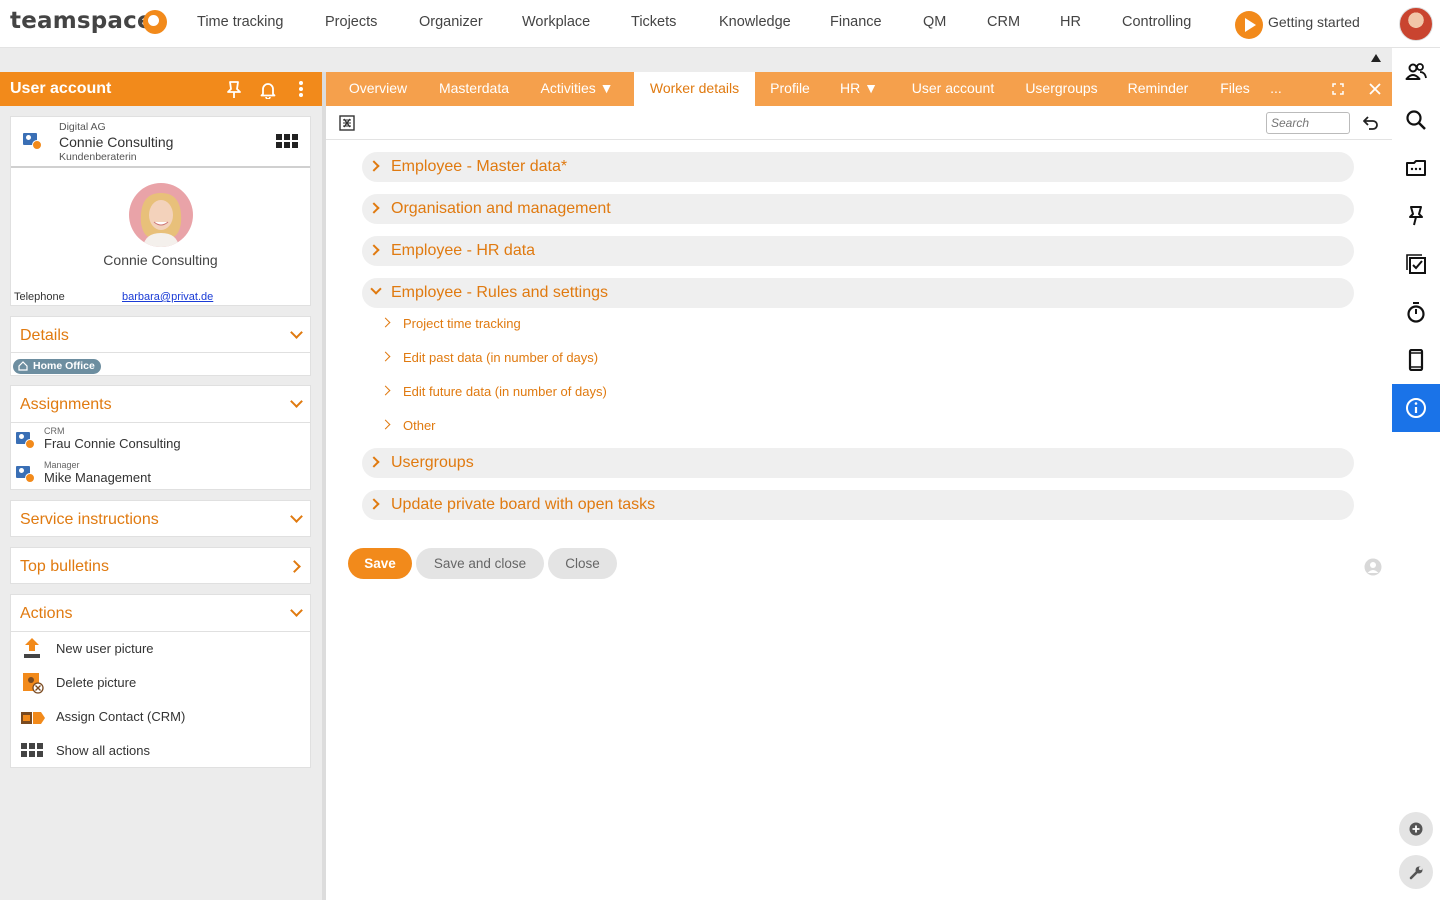 This screenshot has width=1440, height=900. I want to click on assignment-value: Frau Connie Consulting, so click(112, 443).